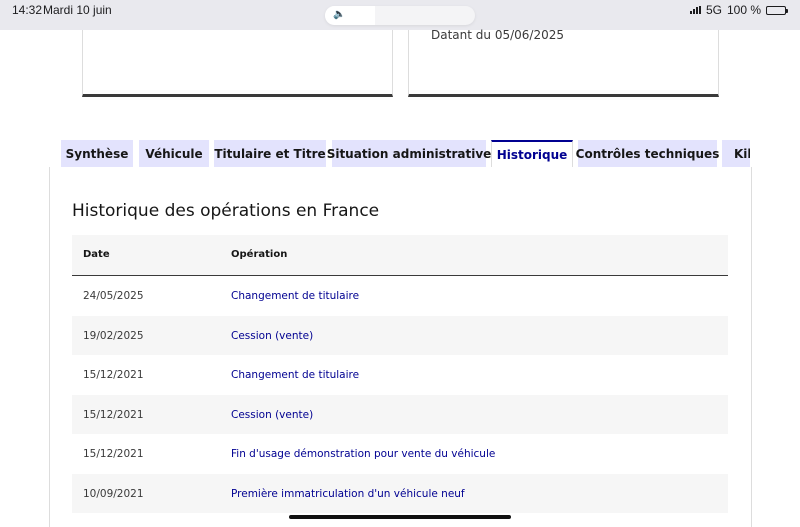 The height and width of the screenshot is (527, 800). What do you see at coordinates (339, 14) in the screenshot?
I see `speaker-icon: 🔈` at bounding box center [339, 14].